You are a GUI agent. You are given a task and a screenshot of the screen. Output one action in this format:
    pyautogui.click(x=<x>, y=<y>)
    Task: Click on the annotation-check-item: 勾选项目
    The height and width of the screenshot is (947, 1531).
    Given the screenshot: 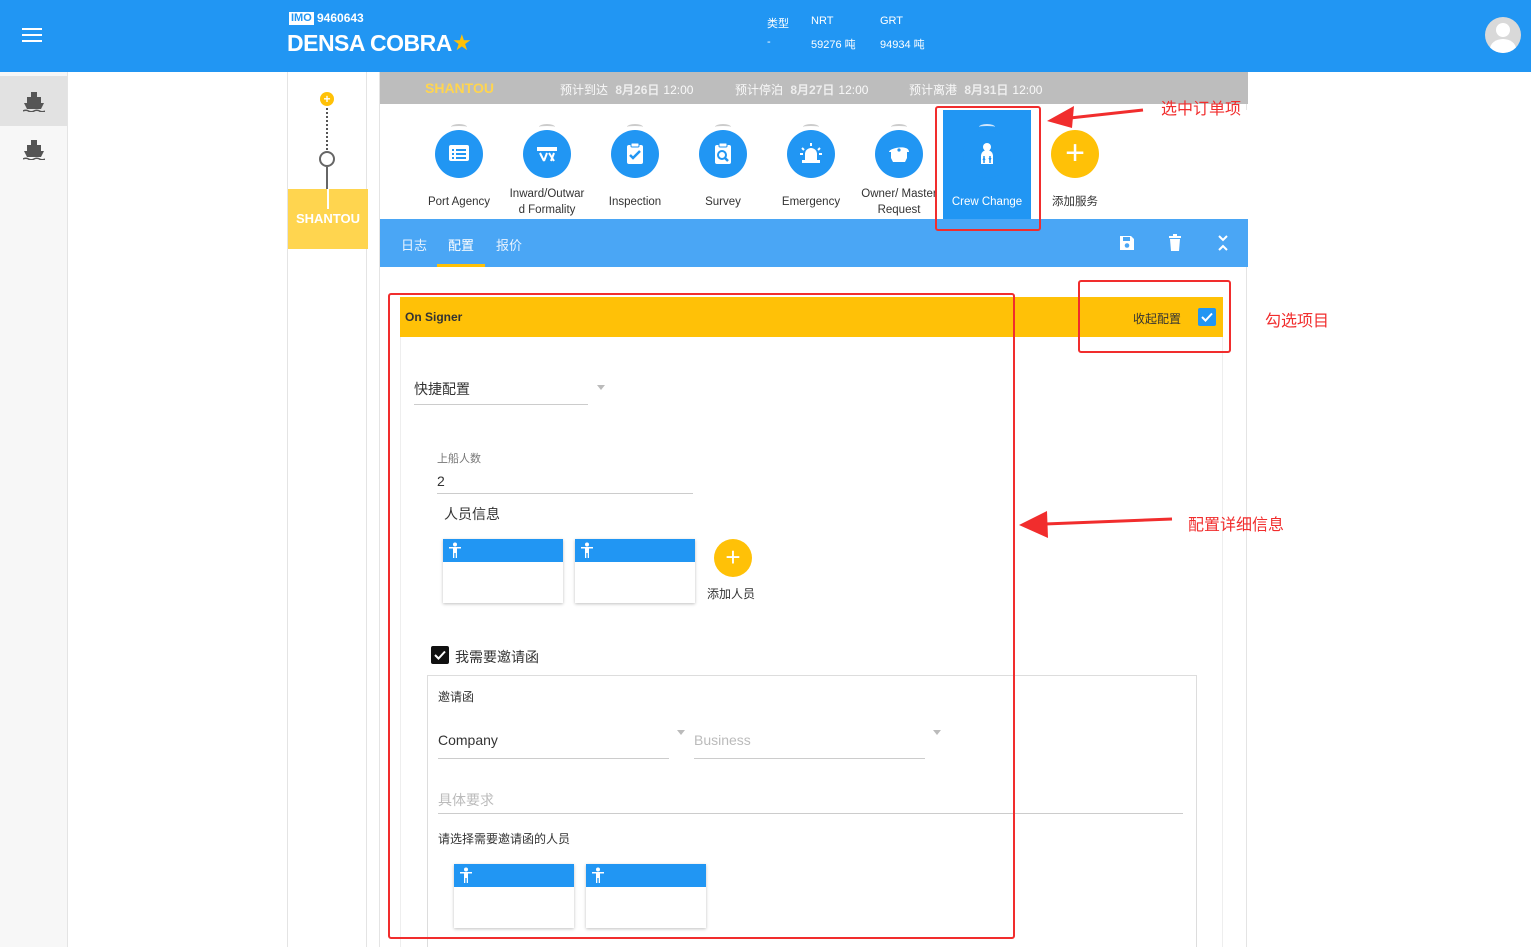 What is the action you would take?
    pyautogui.click(x=1297, y=321)
    